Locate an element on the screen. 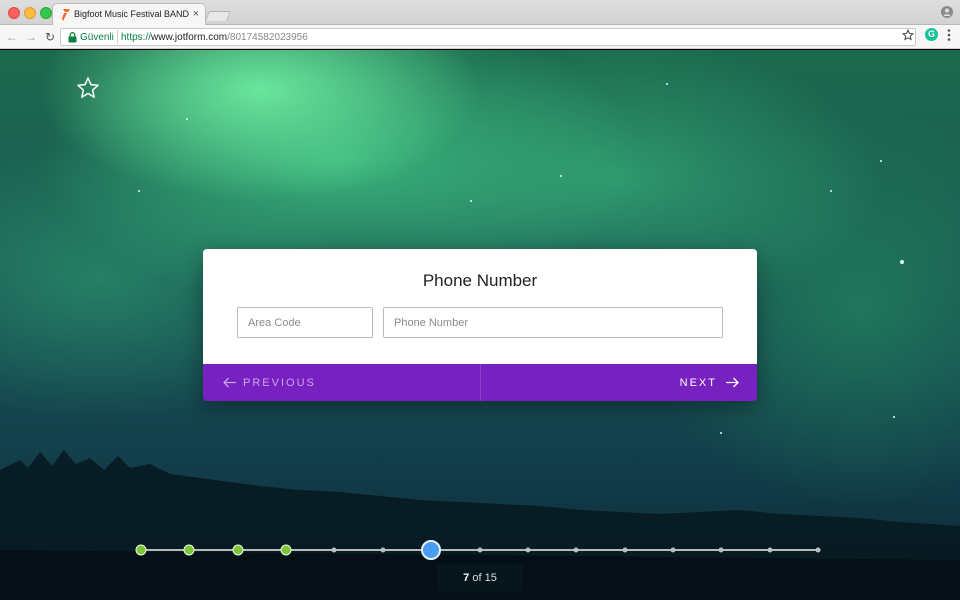 The width and height of the screenshot is (960, 600). question-counter: 7 of 15 is located at coordinates (480, 578).